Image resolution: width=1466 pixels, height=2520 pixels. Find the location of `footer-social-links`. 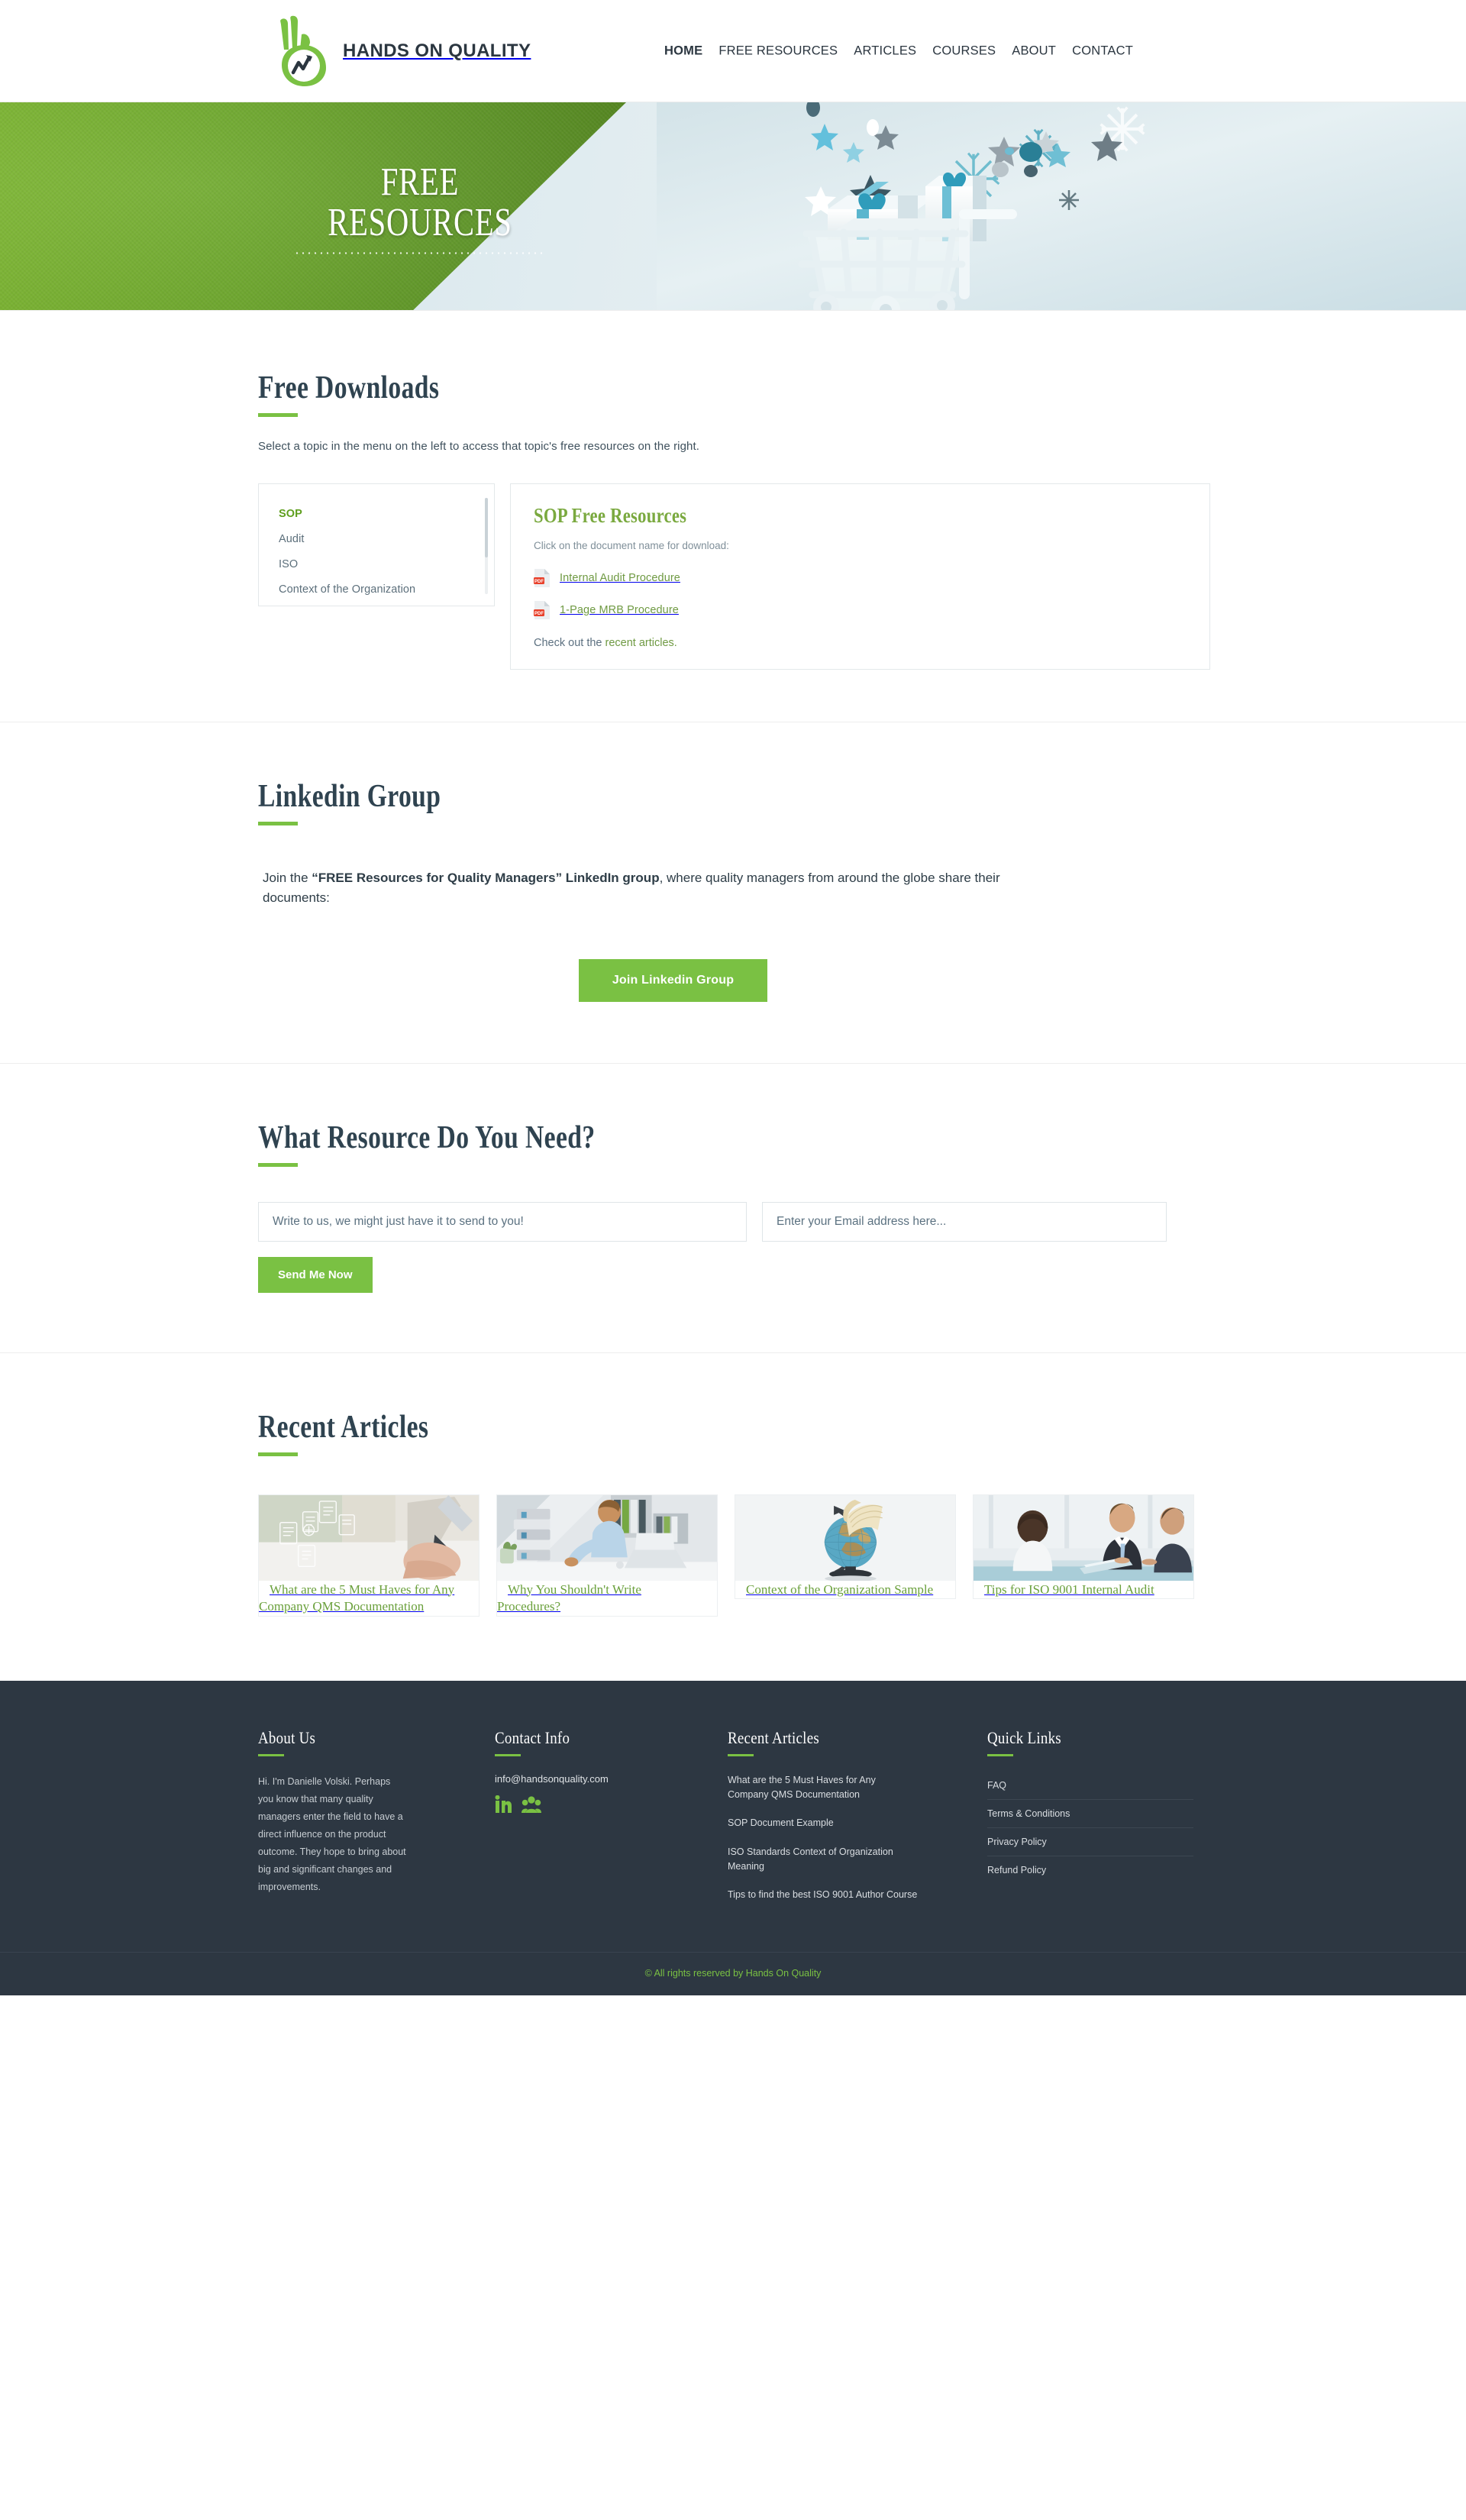

footer-social-links is located at coordinates (612, 1804).